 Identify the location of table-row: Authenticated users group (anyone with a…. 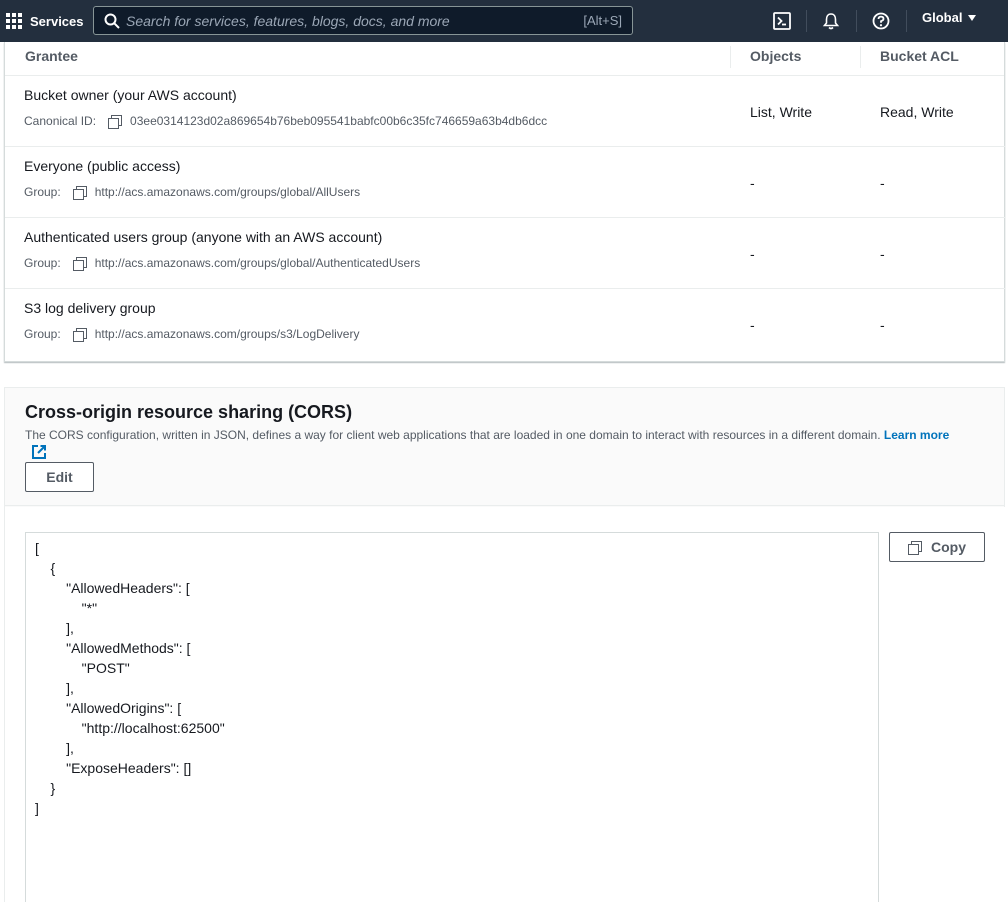
(505, 253).